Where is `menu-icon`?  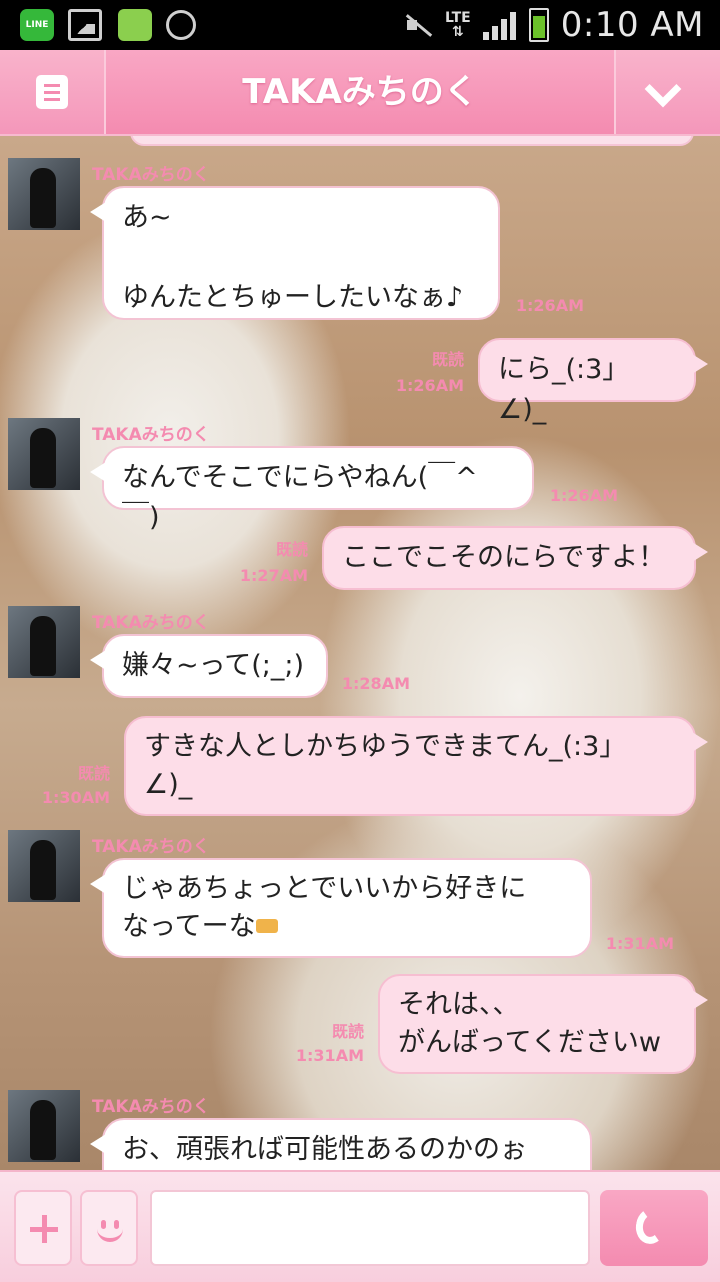
menu-icon is located at coordinates (52, 92).